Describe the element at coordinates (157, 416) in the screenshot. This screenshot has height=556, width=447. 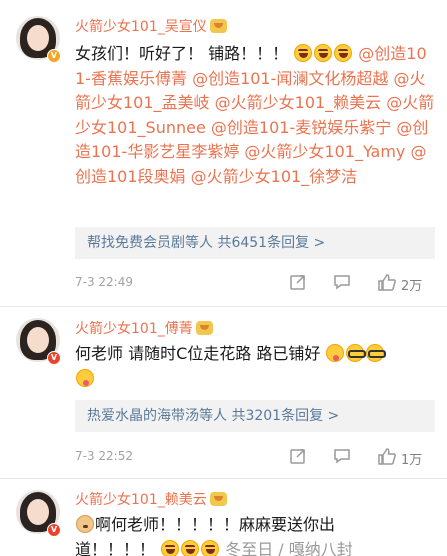
I see `reply-participants: 热爱水晶的海带汤等人` at that location.